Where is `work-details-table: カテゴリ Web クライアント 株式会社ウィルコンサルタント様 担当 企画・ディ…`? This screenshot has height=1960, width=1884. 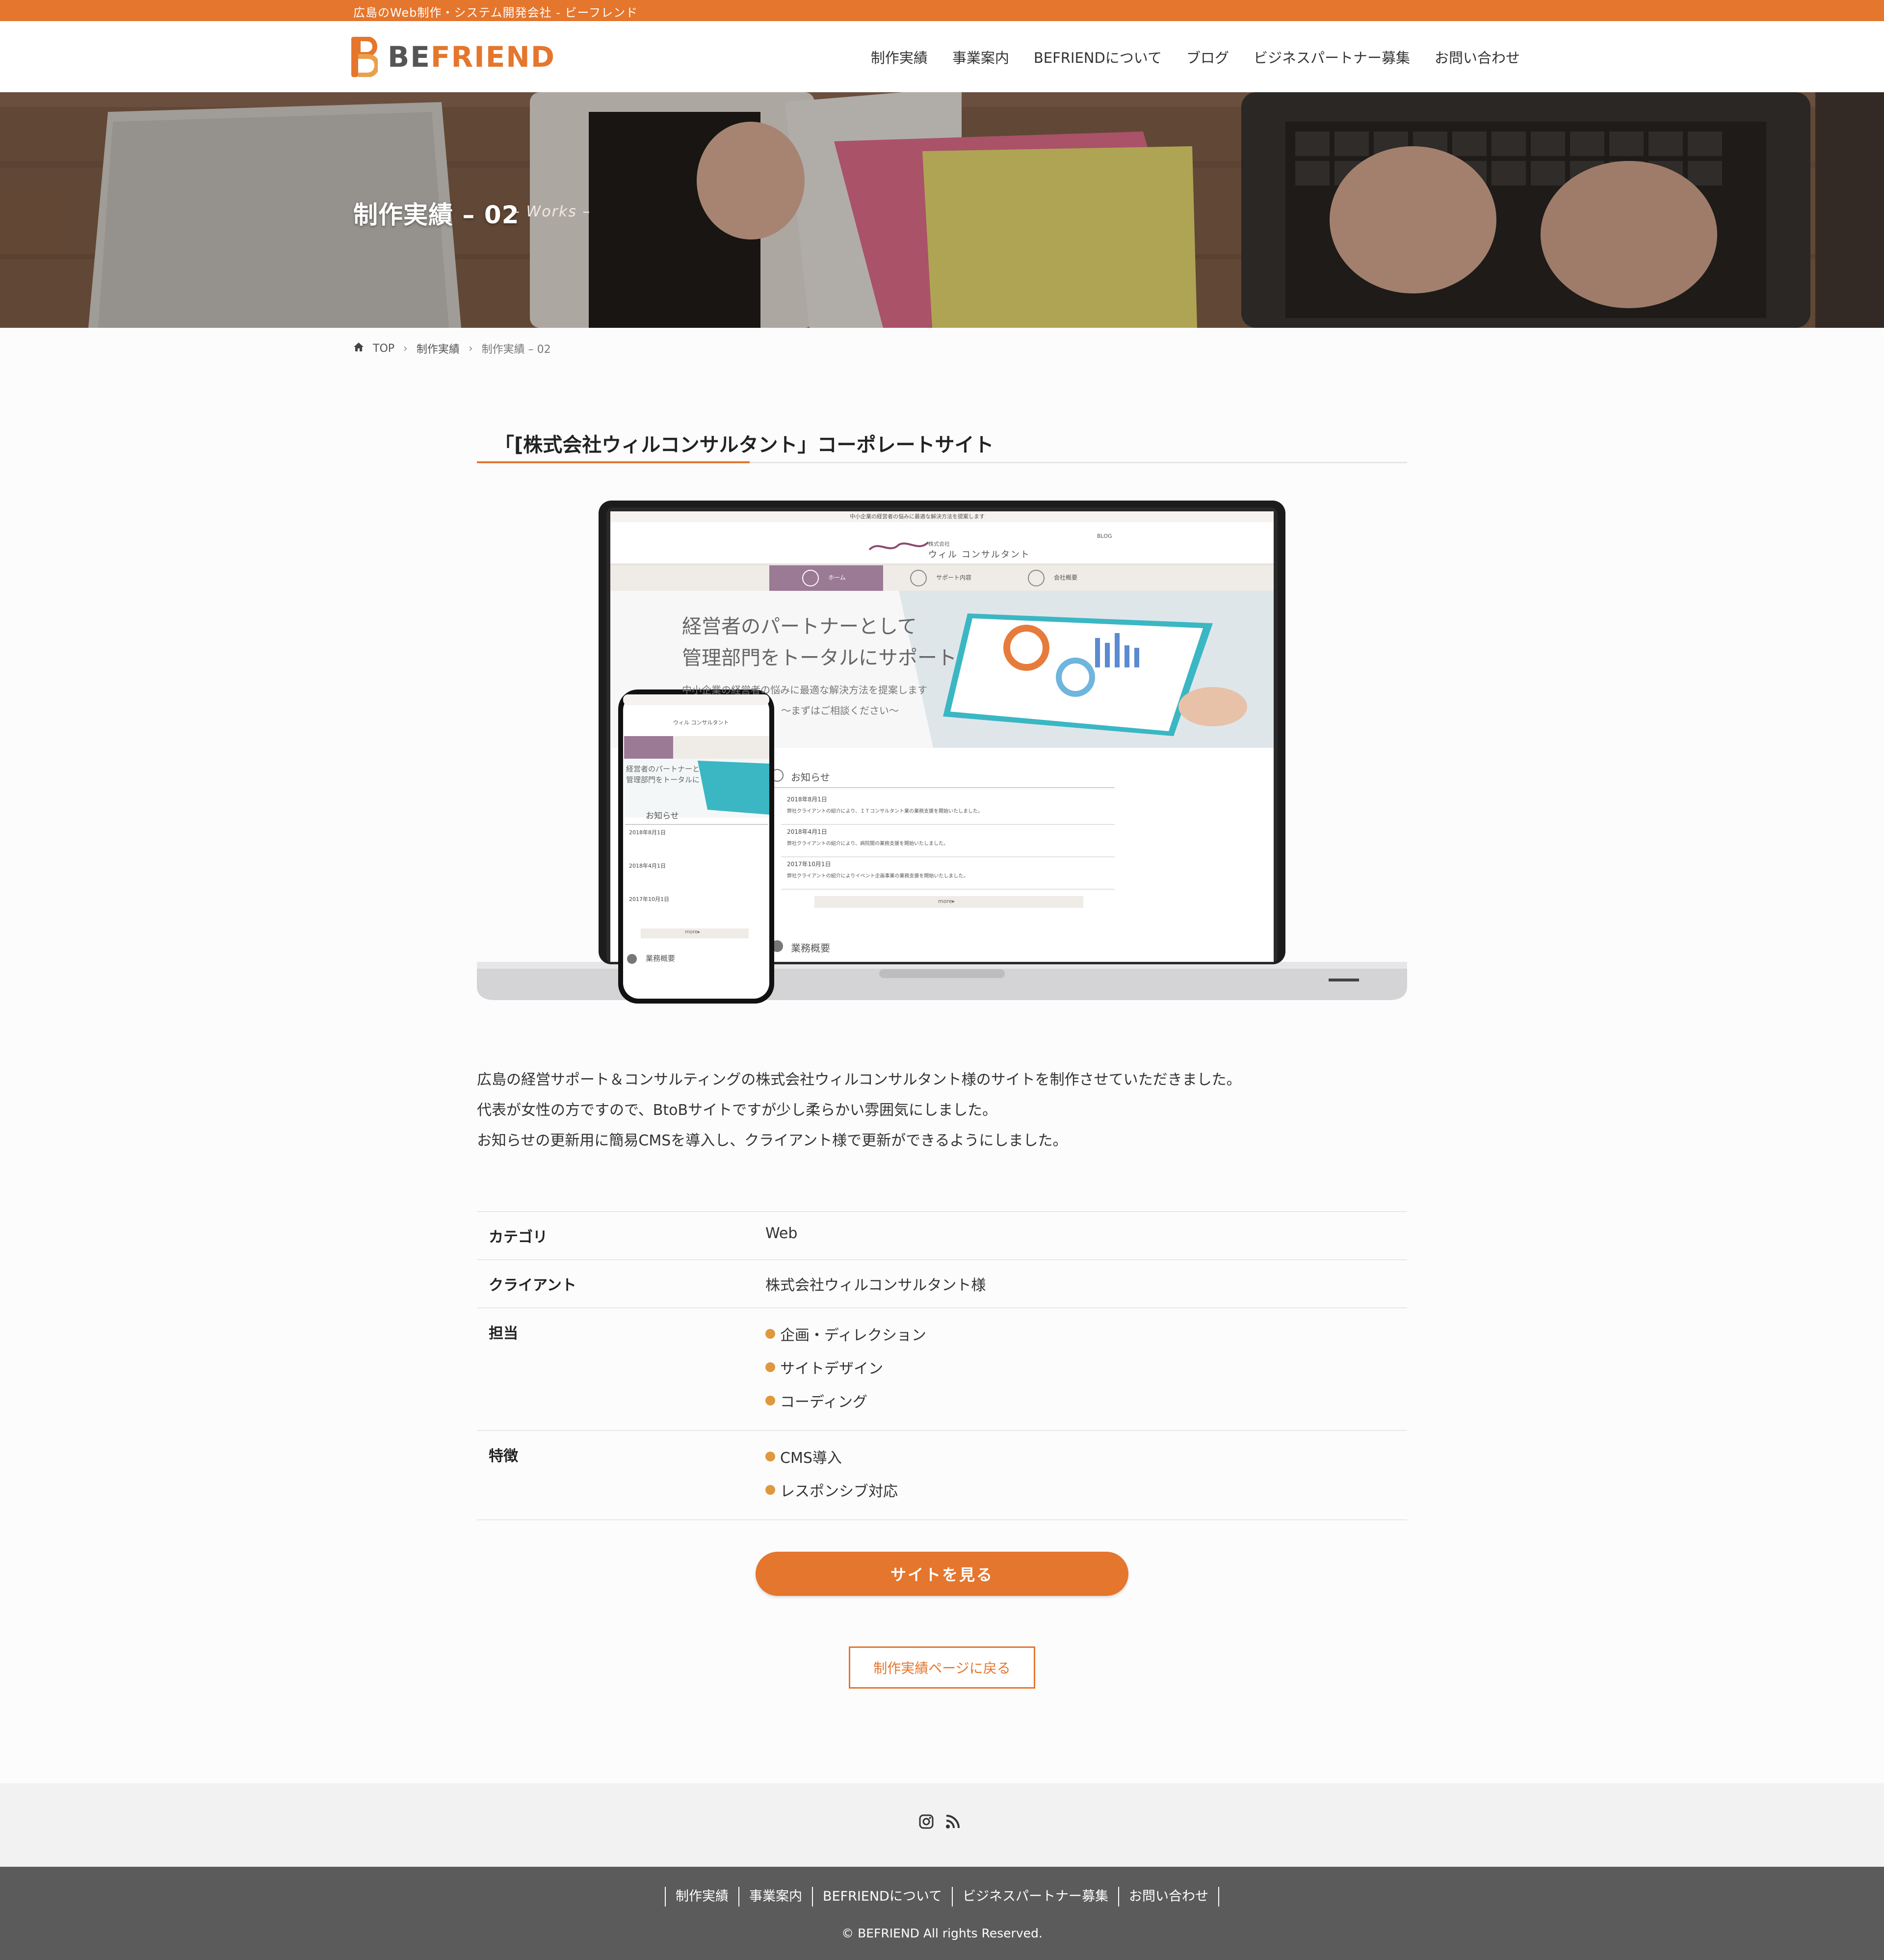 work-details-table: カテゴリ Web クライアント 株式会社ウィルコンサルタント様 担当 企画・ディ… is located at coordinates (942, 1365).